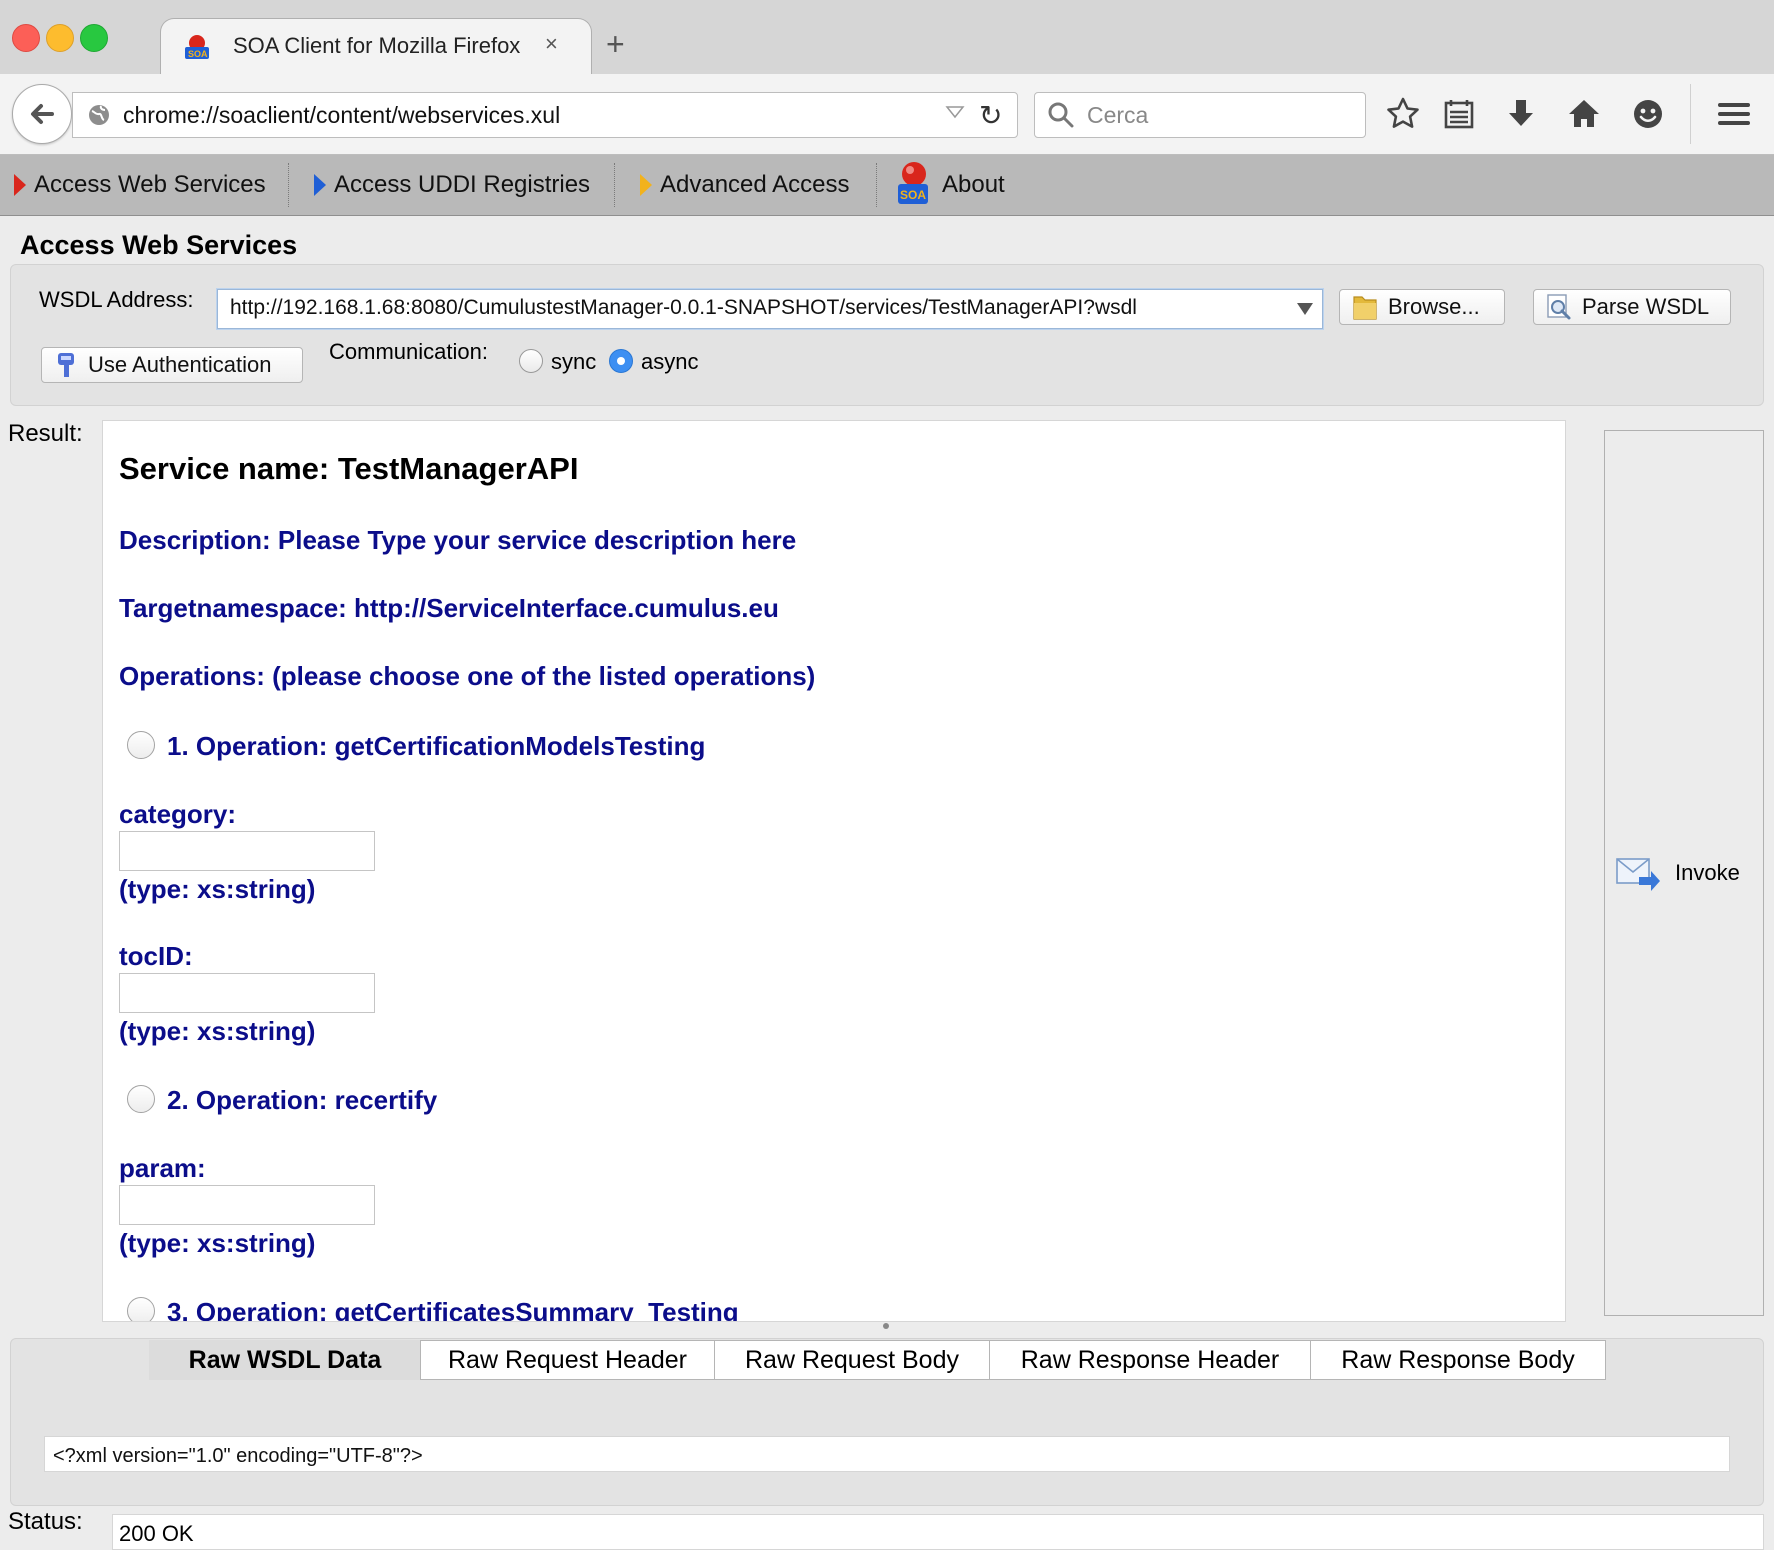  What do you see at coordinates (20, 185) in the screenshot?
I see `red-arrow-icon` at bounding box center [20, 185].